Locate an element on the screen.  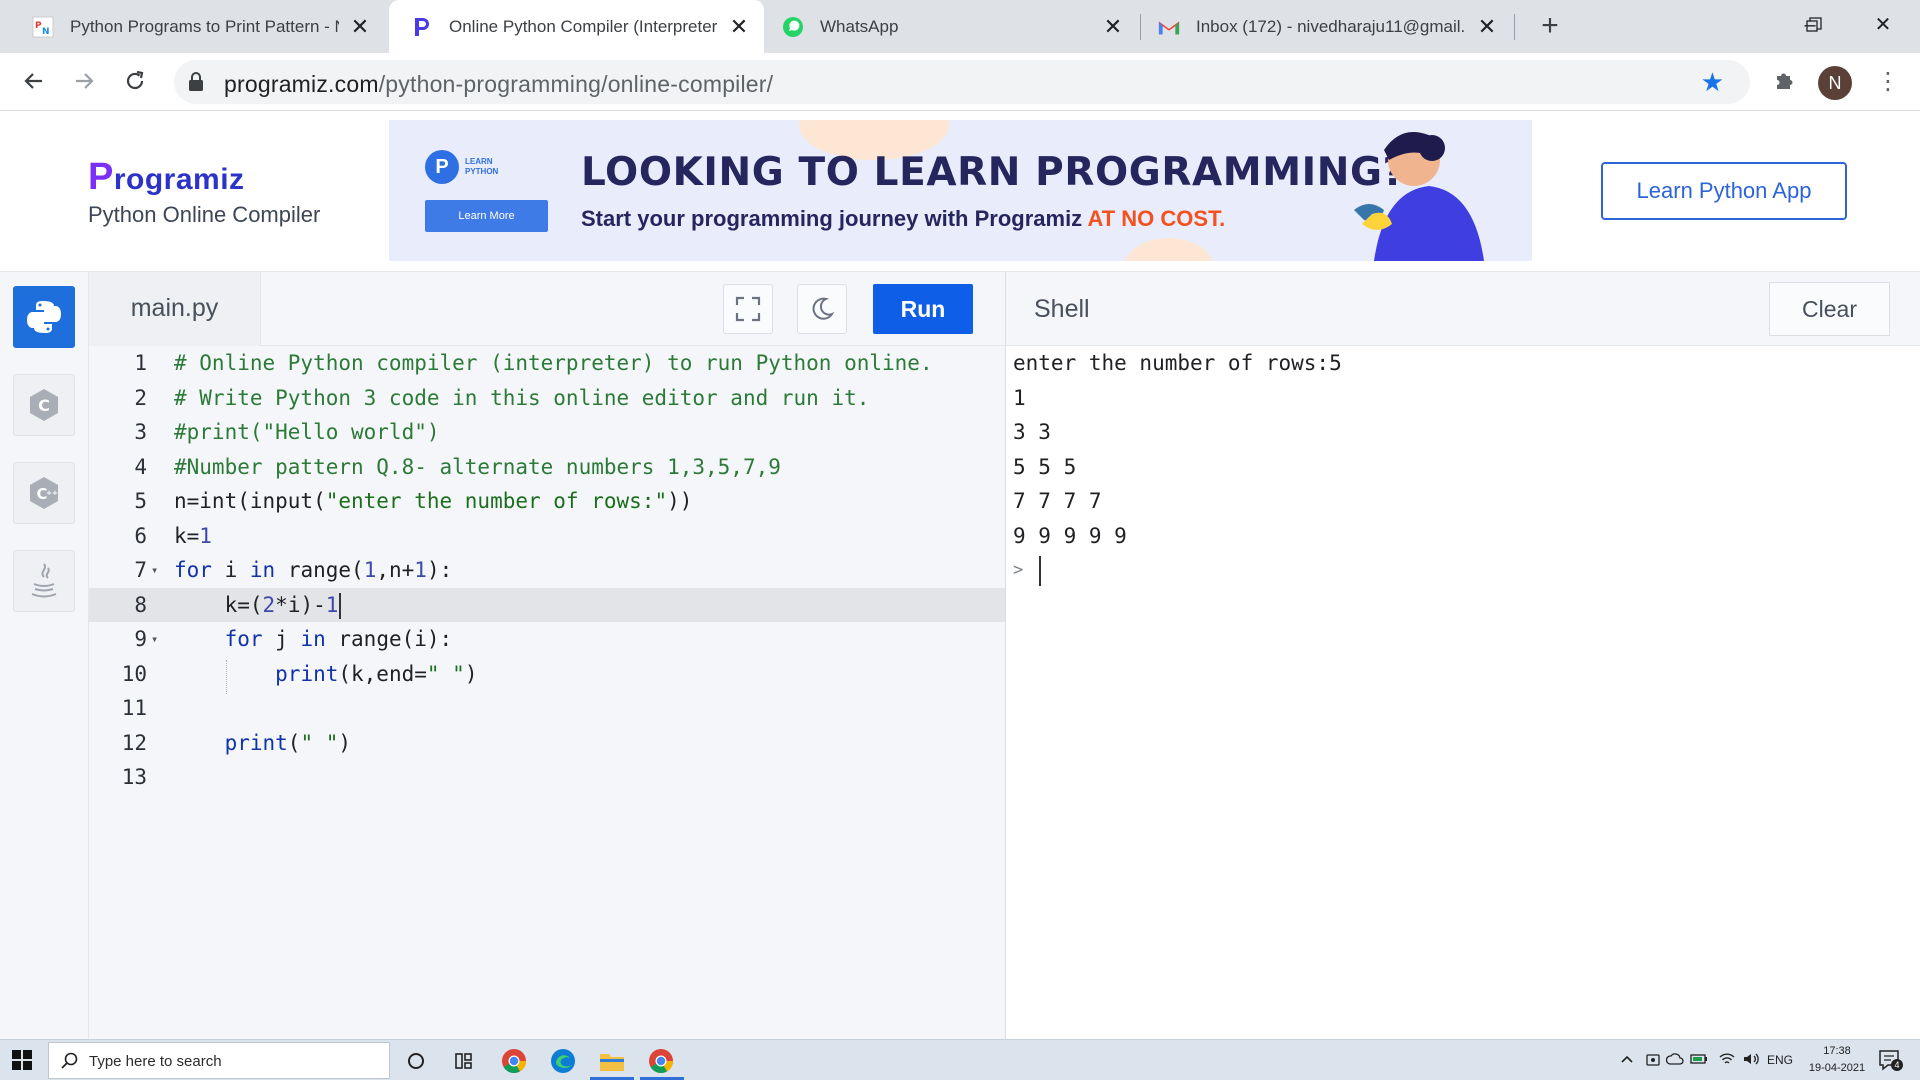
taskbar-search-box: Type here to search is located at coordinates (219, 1060).